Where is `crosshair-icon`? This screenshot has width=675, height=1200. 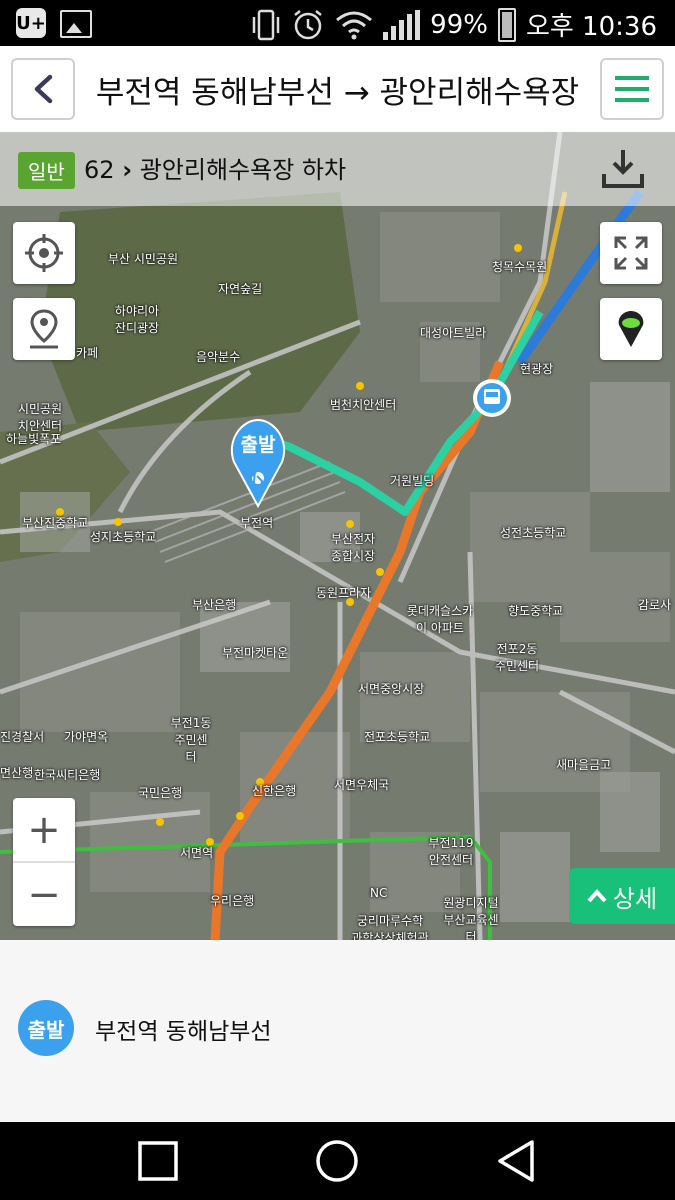 crosshair-icon is located at coordinates (44, 253).